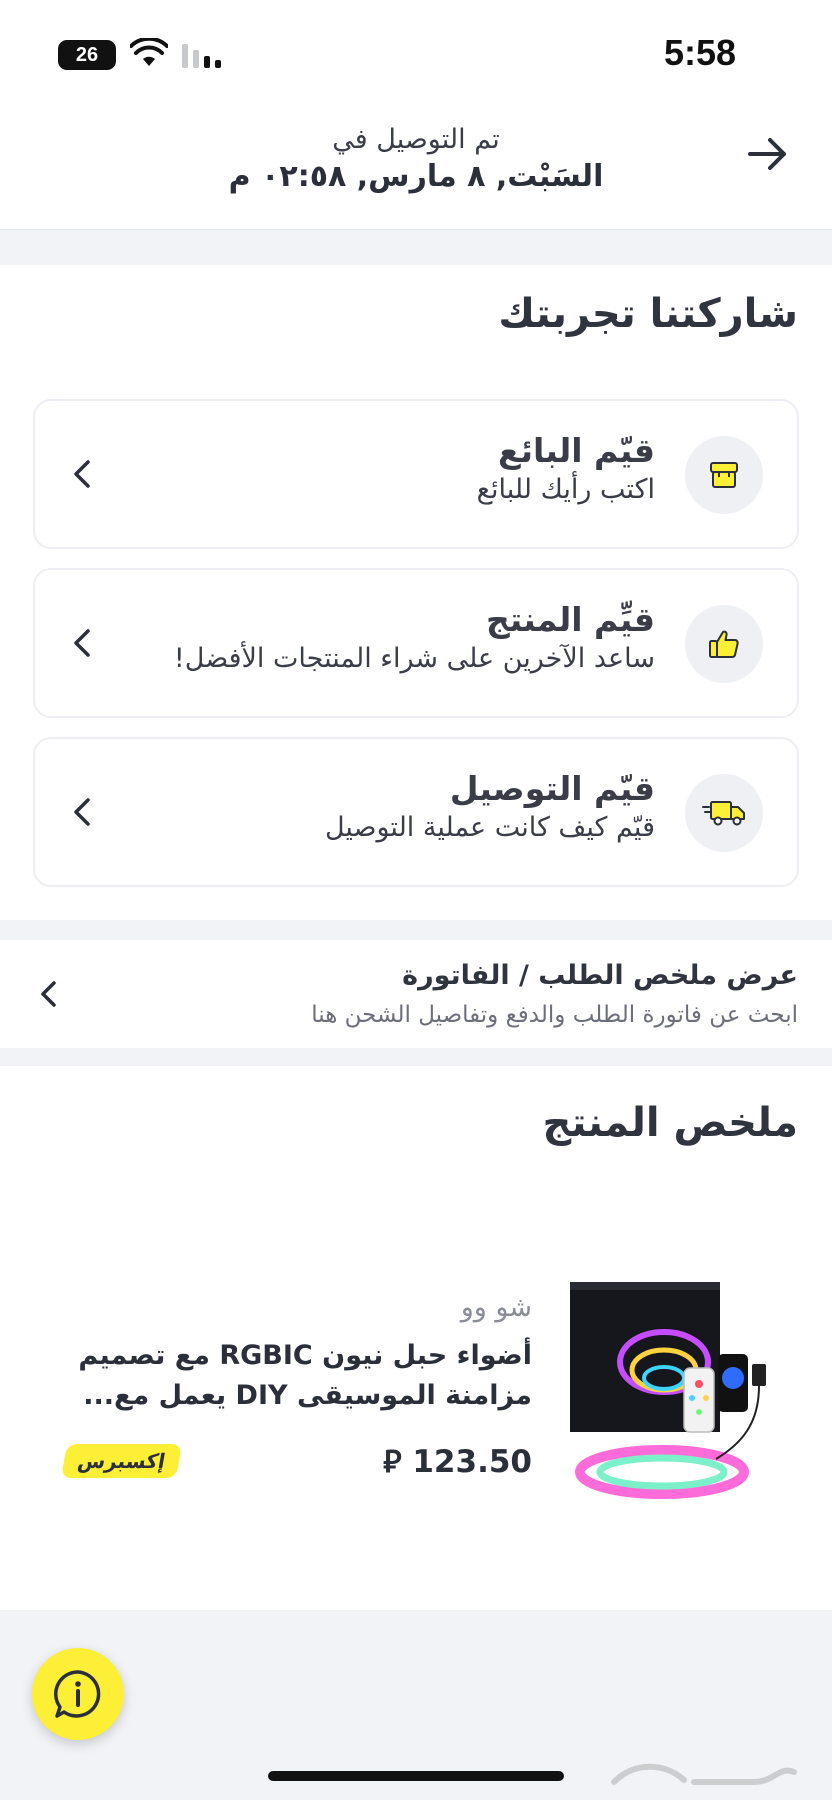 Image resolution: width=832 pixels, height=1800 pixels. Describe the element at coordinates (704, 1774) in the screenshot. I see `watermark-logo` at that location.